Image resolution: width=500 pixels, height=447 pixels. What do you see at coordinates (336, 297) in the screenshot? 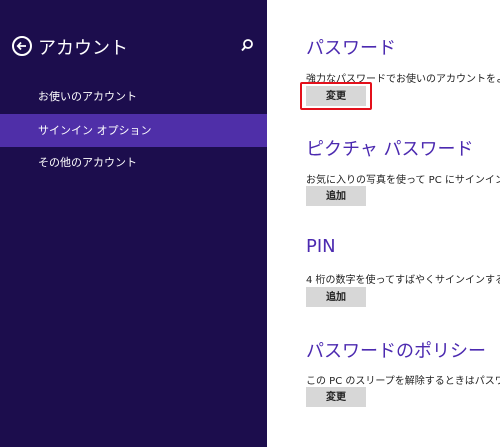
I see `pin-add-button: 追加` at bounding box center [336, 297].